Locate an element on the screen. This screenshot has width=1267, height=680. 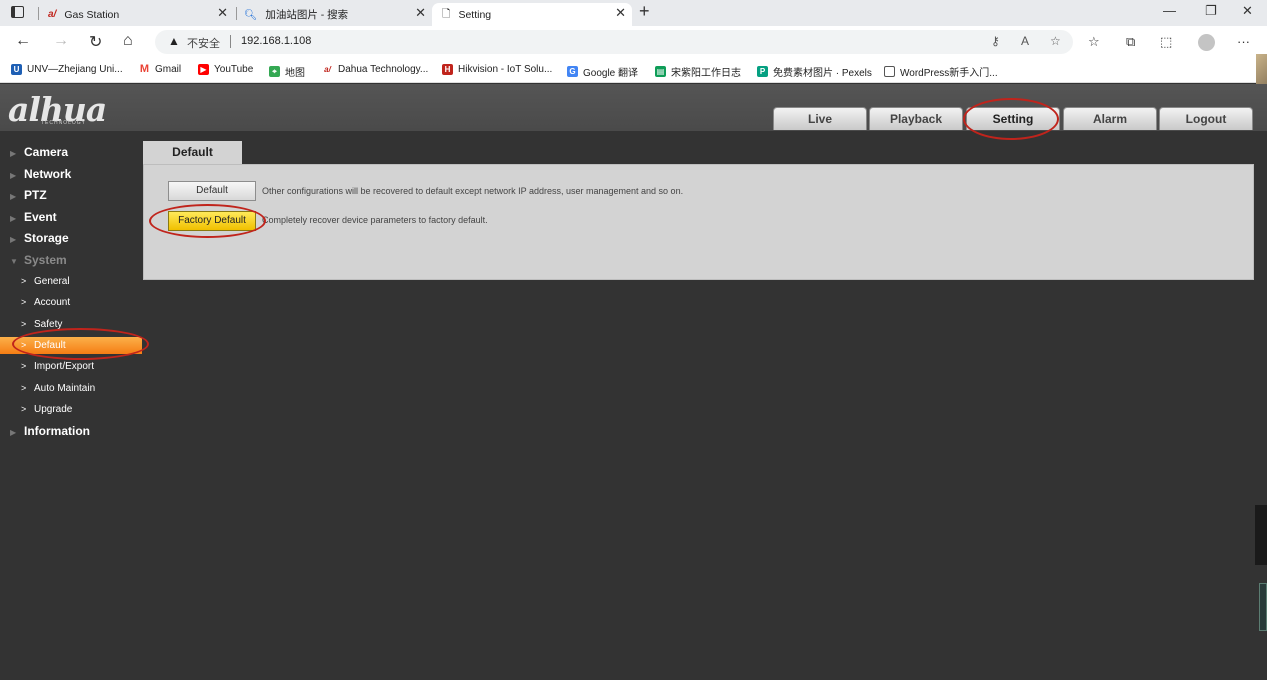
sidebar-item-auto-maintain: > Auto Maintain is located at coordinates (71, 388).